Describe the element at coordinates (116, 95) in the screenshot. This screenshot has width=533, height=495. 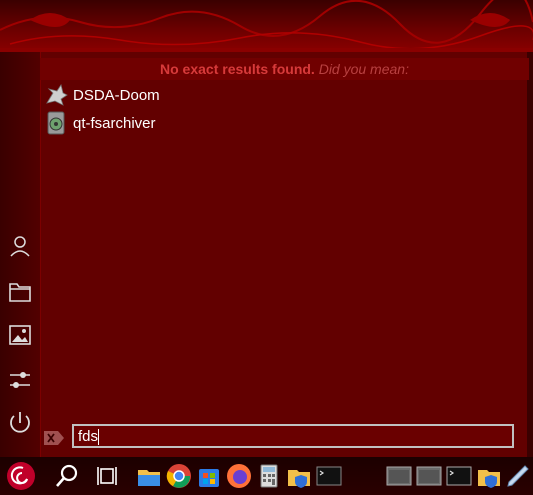
I see `result-label: DSDA-Doom` at that location.